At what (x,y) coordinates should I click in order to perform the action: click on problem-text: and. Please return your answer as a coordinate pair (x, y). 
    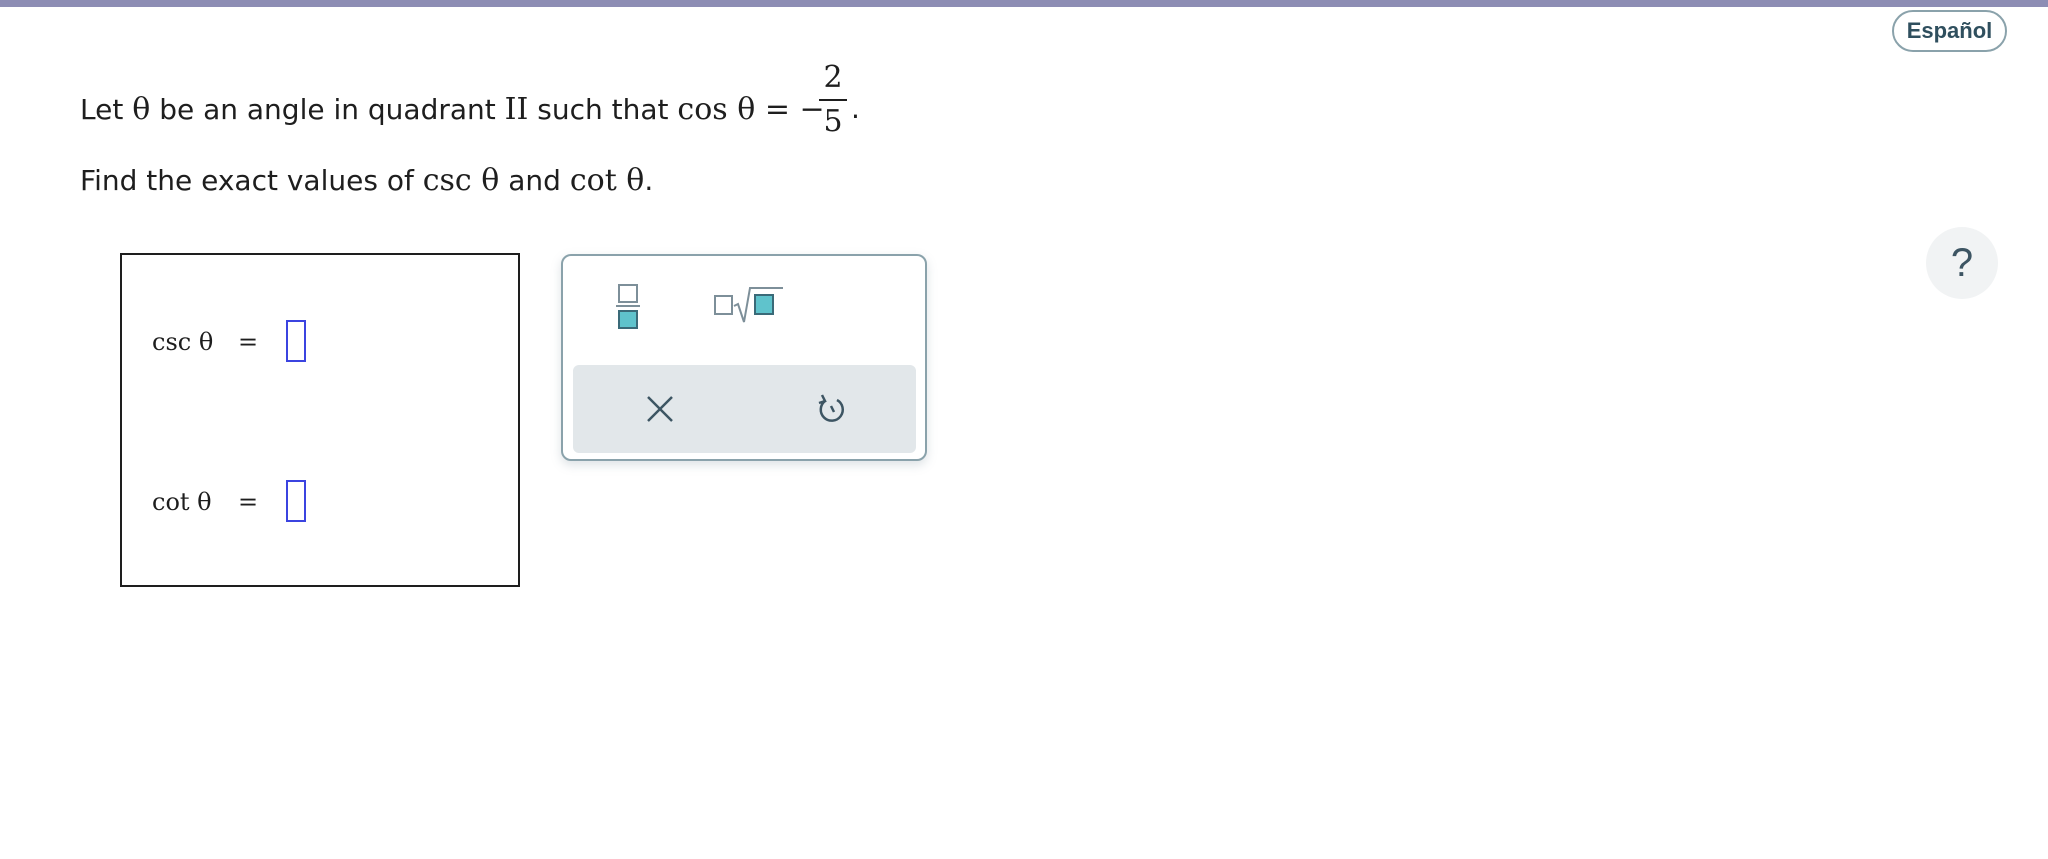
    Looking at the image, I should click on (534, 180).